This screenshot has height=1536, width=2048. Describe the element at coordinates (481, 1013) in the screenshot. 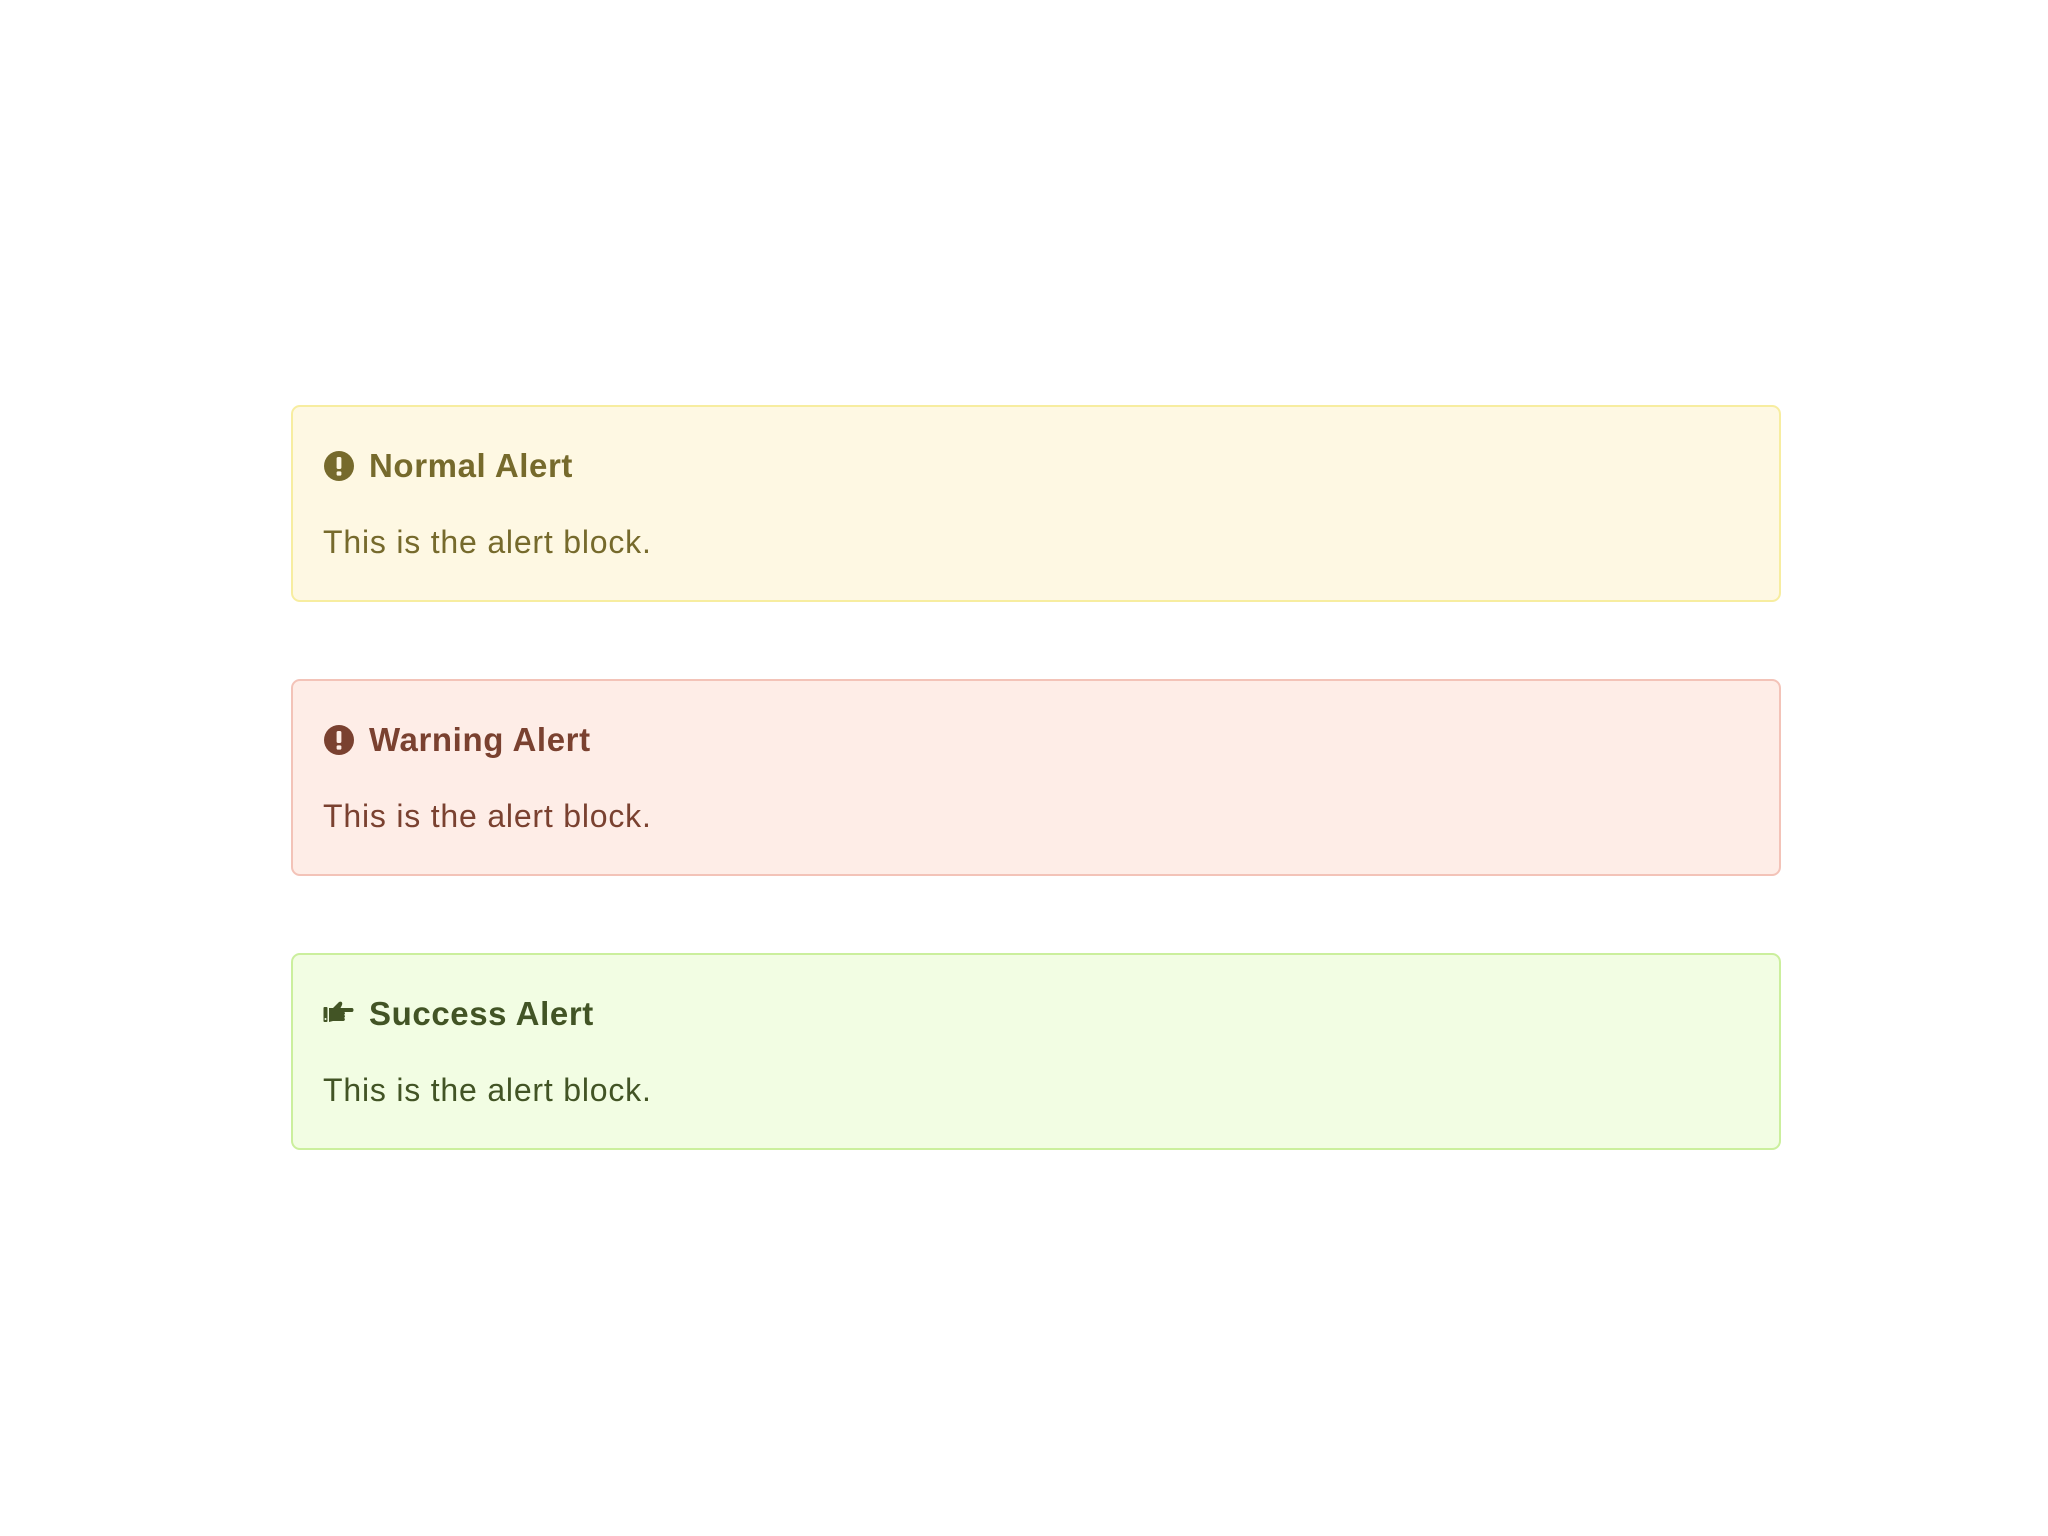

I see `alert-title-text: Success Alert` at that location.